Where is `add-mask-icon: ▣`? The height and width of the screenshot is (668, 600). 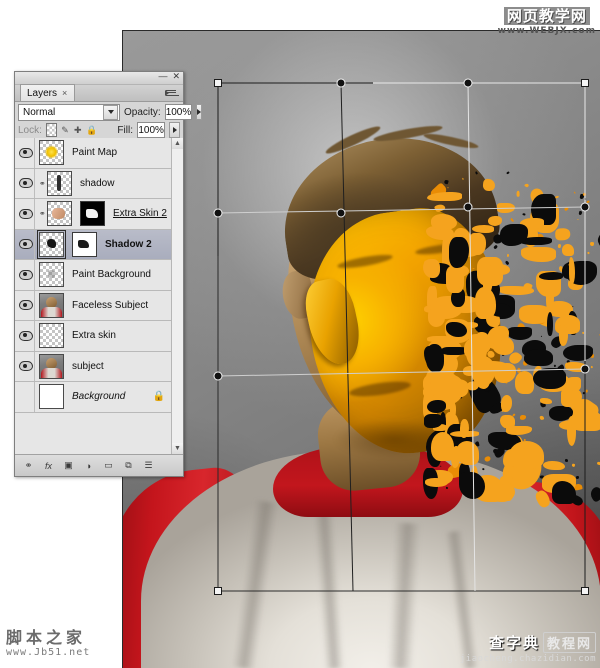 add-mask-icon: ▣ is located at coordinates (68, 465).